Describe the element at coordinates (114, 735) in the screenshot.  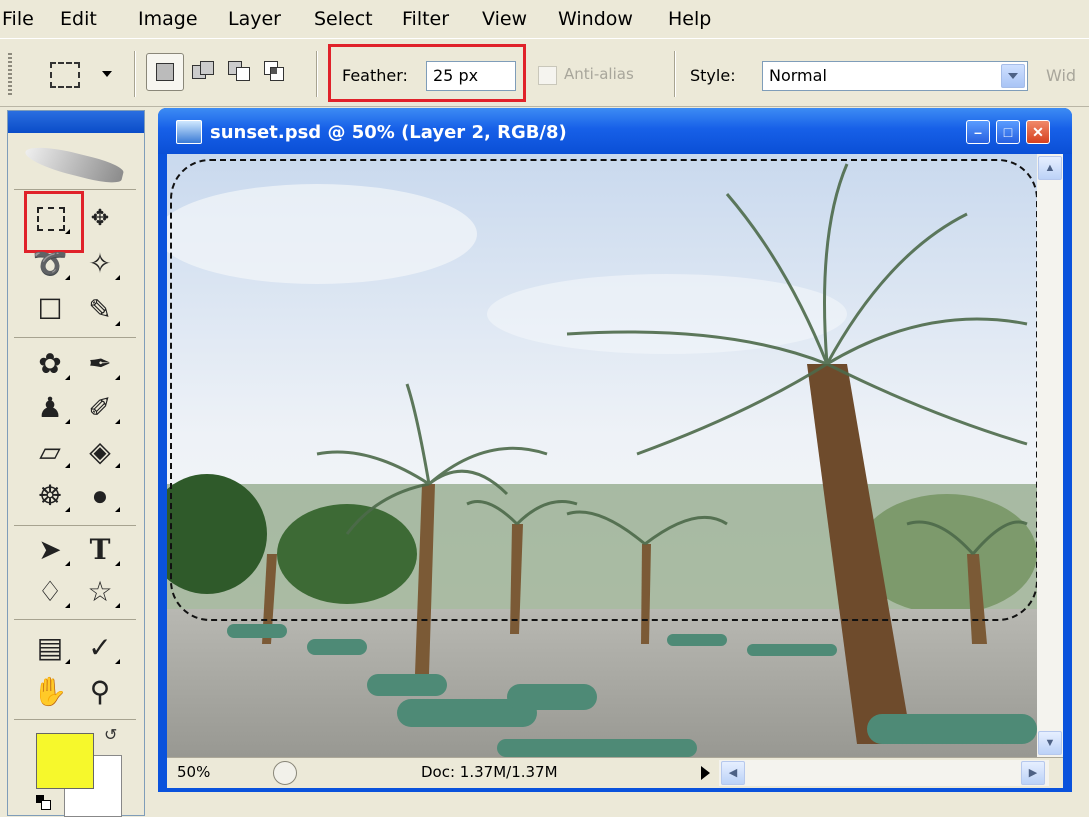
I see `swap-colors-icon: ↺` at that location.